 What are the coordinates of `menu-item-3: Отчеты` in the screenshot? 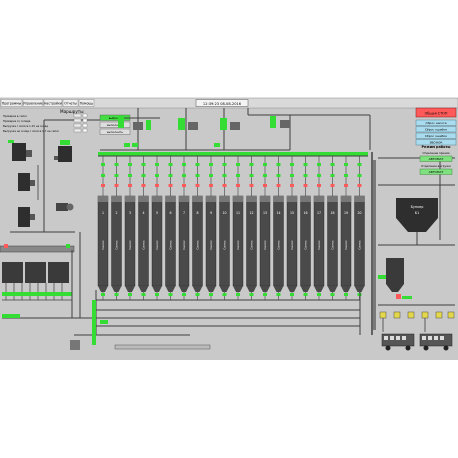 It's located at (70, 103).